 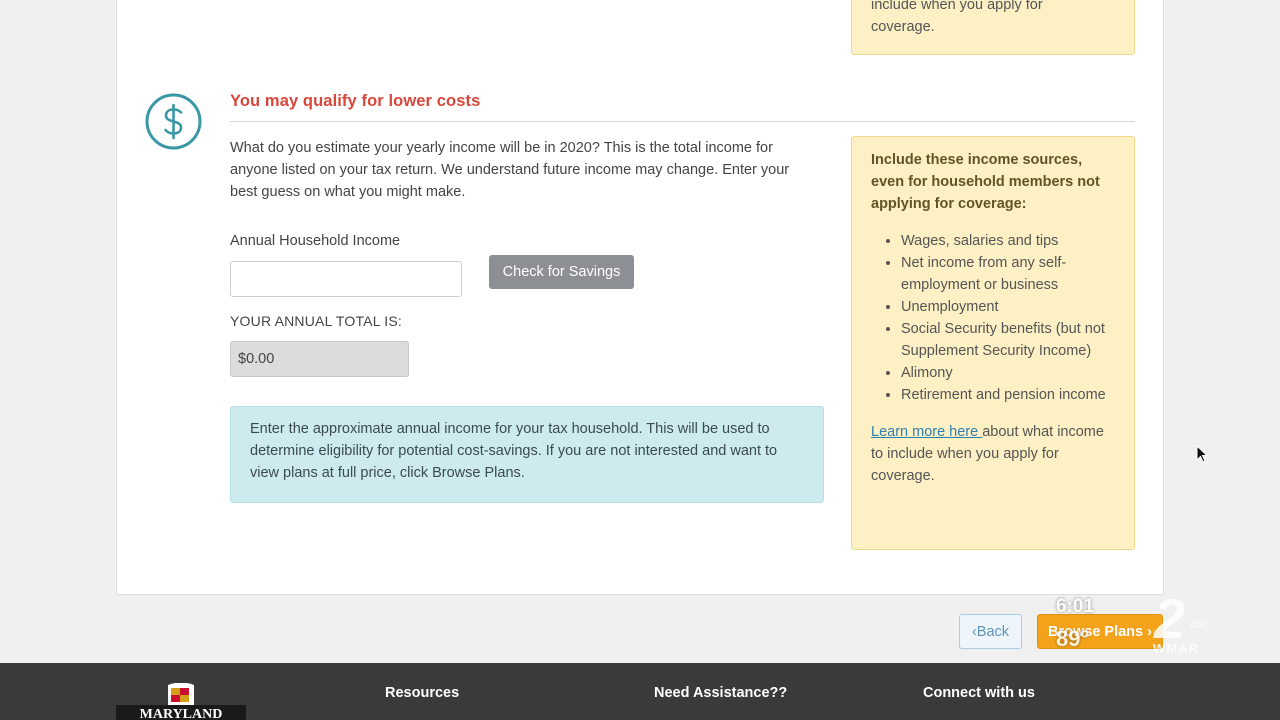 I want to click on maryland-logo-icon: MARYLAND, so click(x=181, y=701).